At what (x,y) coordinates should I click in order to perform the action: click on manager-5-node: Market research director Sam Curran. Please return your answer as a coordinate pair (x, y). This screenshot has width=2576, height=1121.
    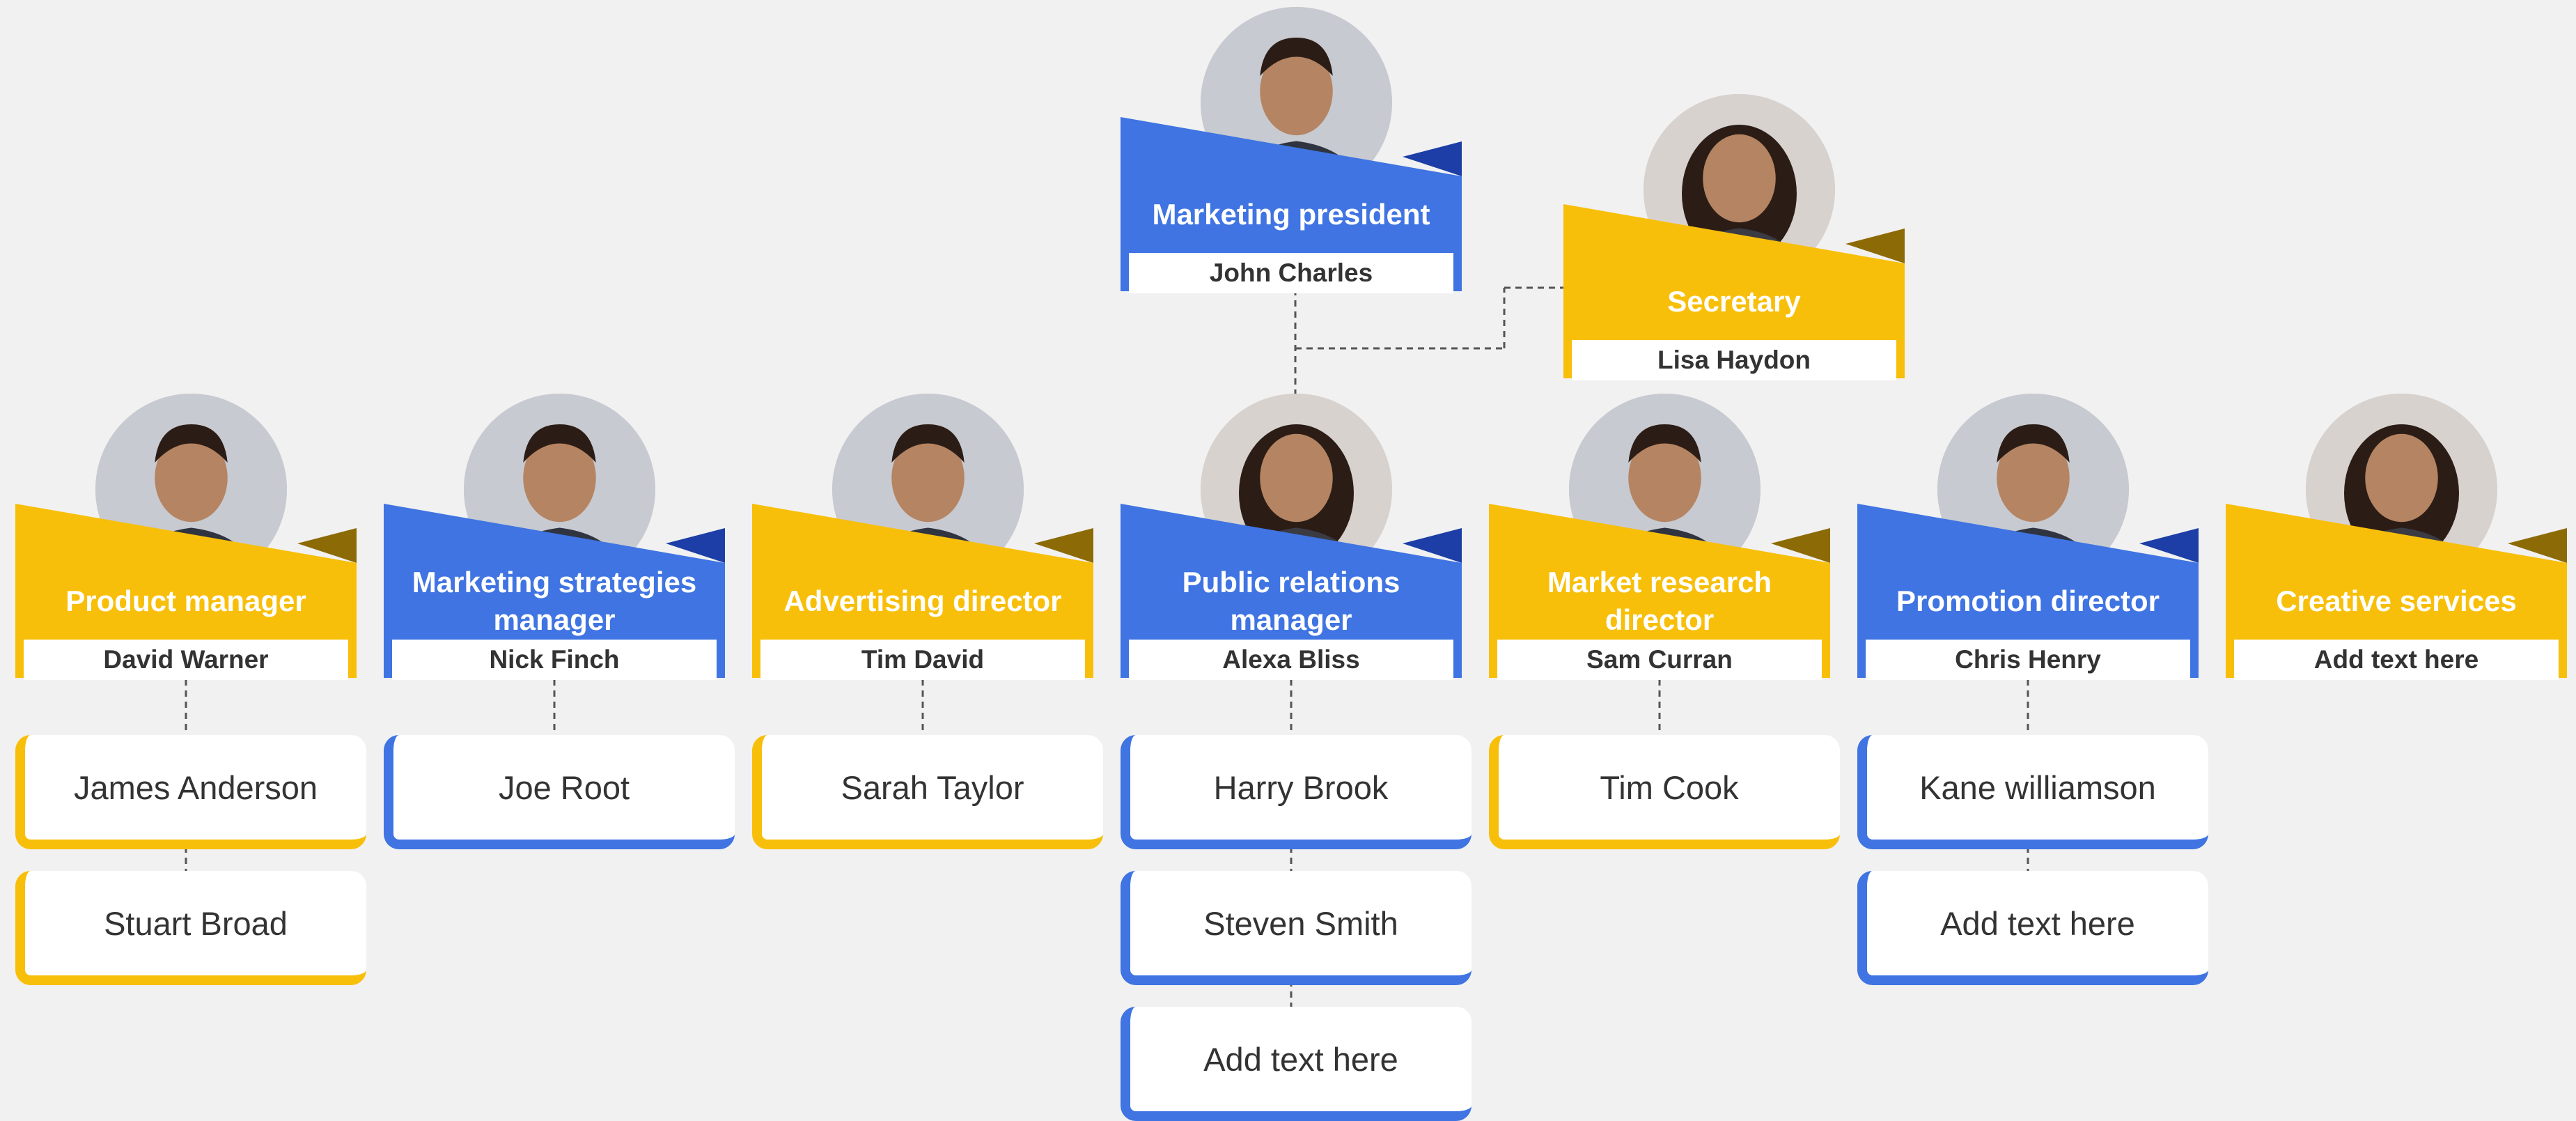
    Looking at the image, I should click on (1659, 568).